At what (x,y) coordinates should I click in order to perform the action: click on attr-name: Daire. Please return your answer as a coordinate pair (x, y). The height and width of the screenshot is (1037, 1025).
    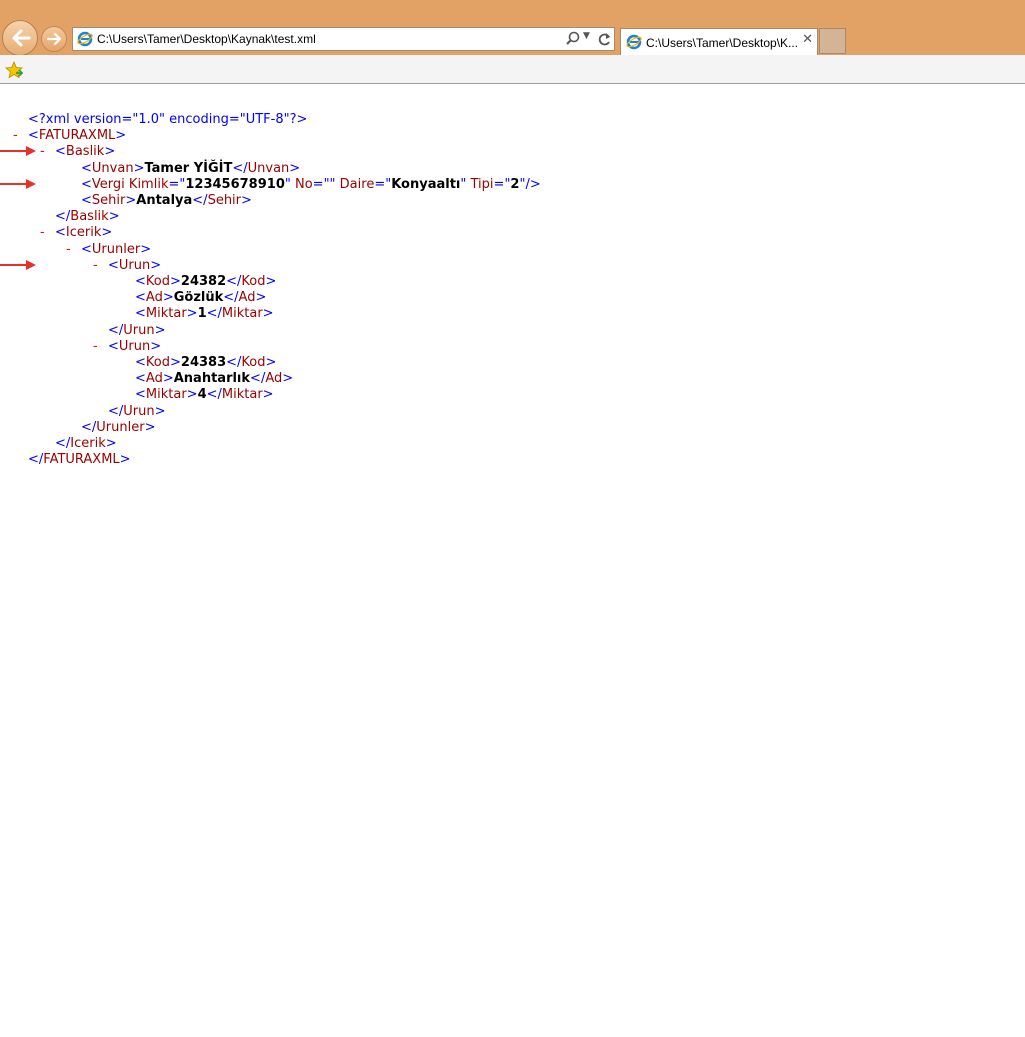
    Looking at the image, I should click on (357, 184).